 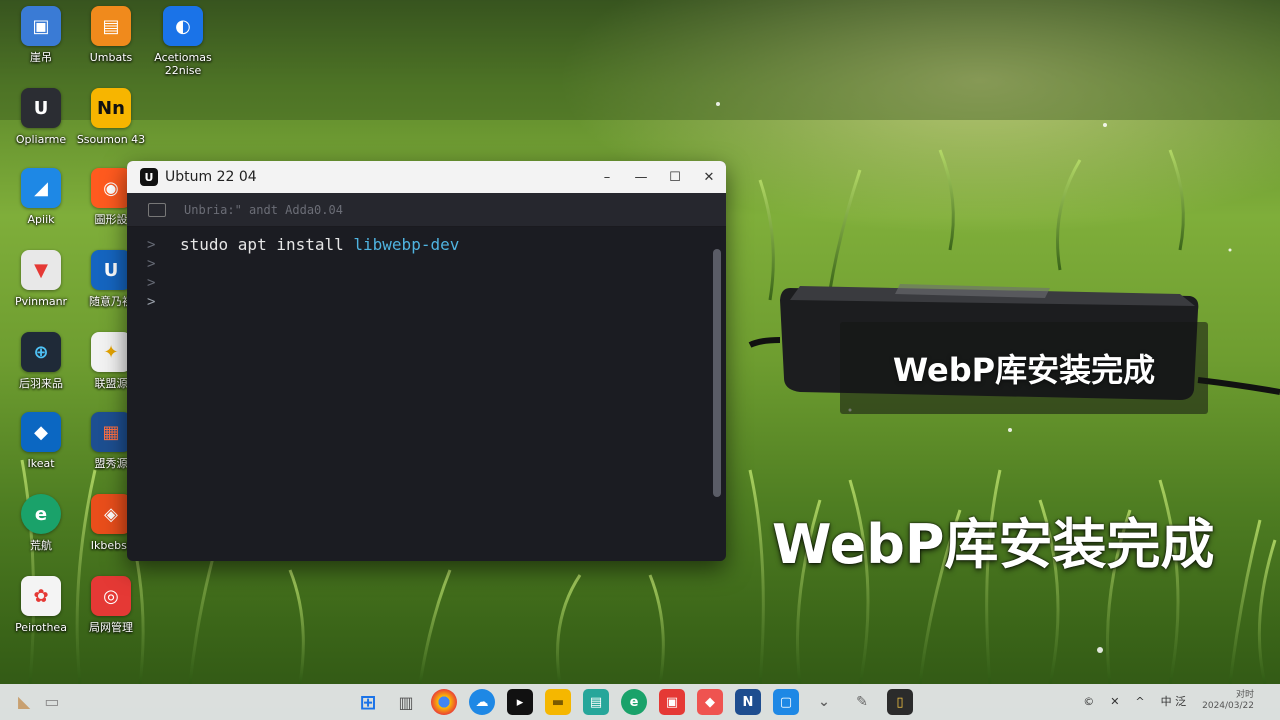 I want to click on ubuntu-logo-icon: U, so click(x=149, y=177).